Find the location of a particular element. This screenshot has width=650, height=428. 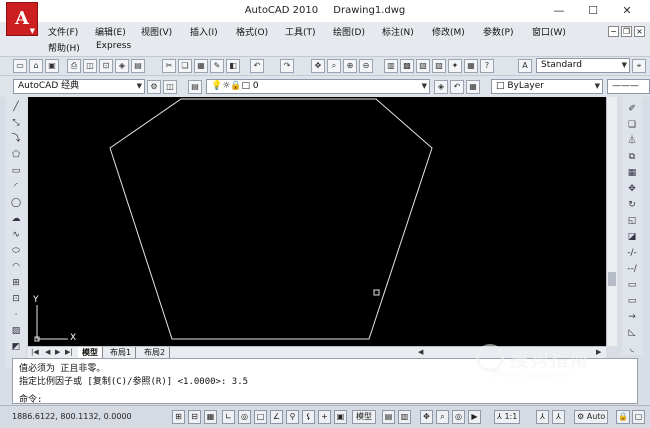

extend-icon: --/ is located at coordinates (632, 269).